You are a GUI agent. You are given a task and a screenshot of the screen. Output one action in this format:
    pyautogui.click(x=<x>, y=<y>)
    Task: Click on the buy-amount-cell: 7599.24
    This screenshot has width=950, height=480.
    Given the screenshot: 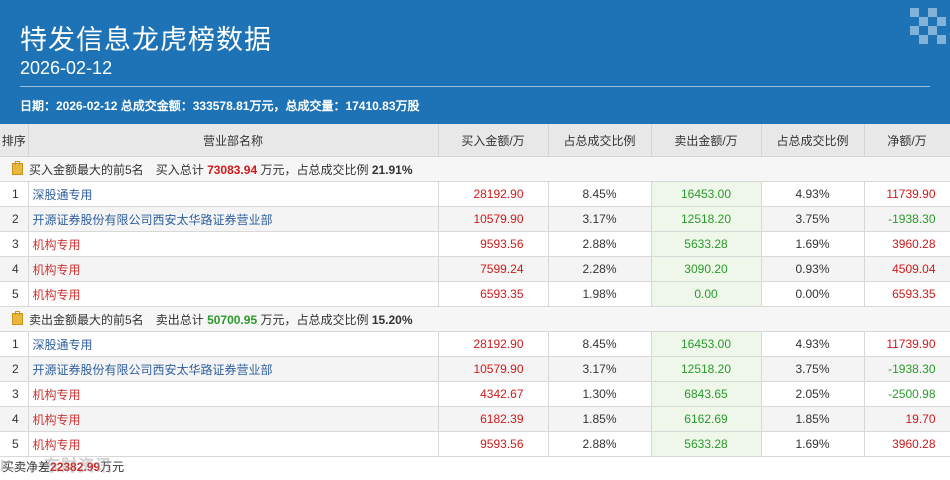 What is the action you would take?
    pyautogui.click(x=493, y=269)
    